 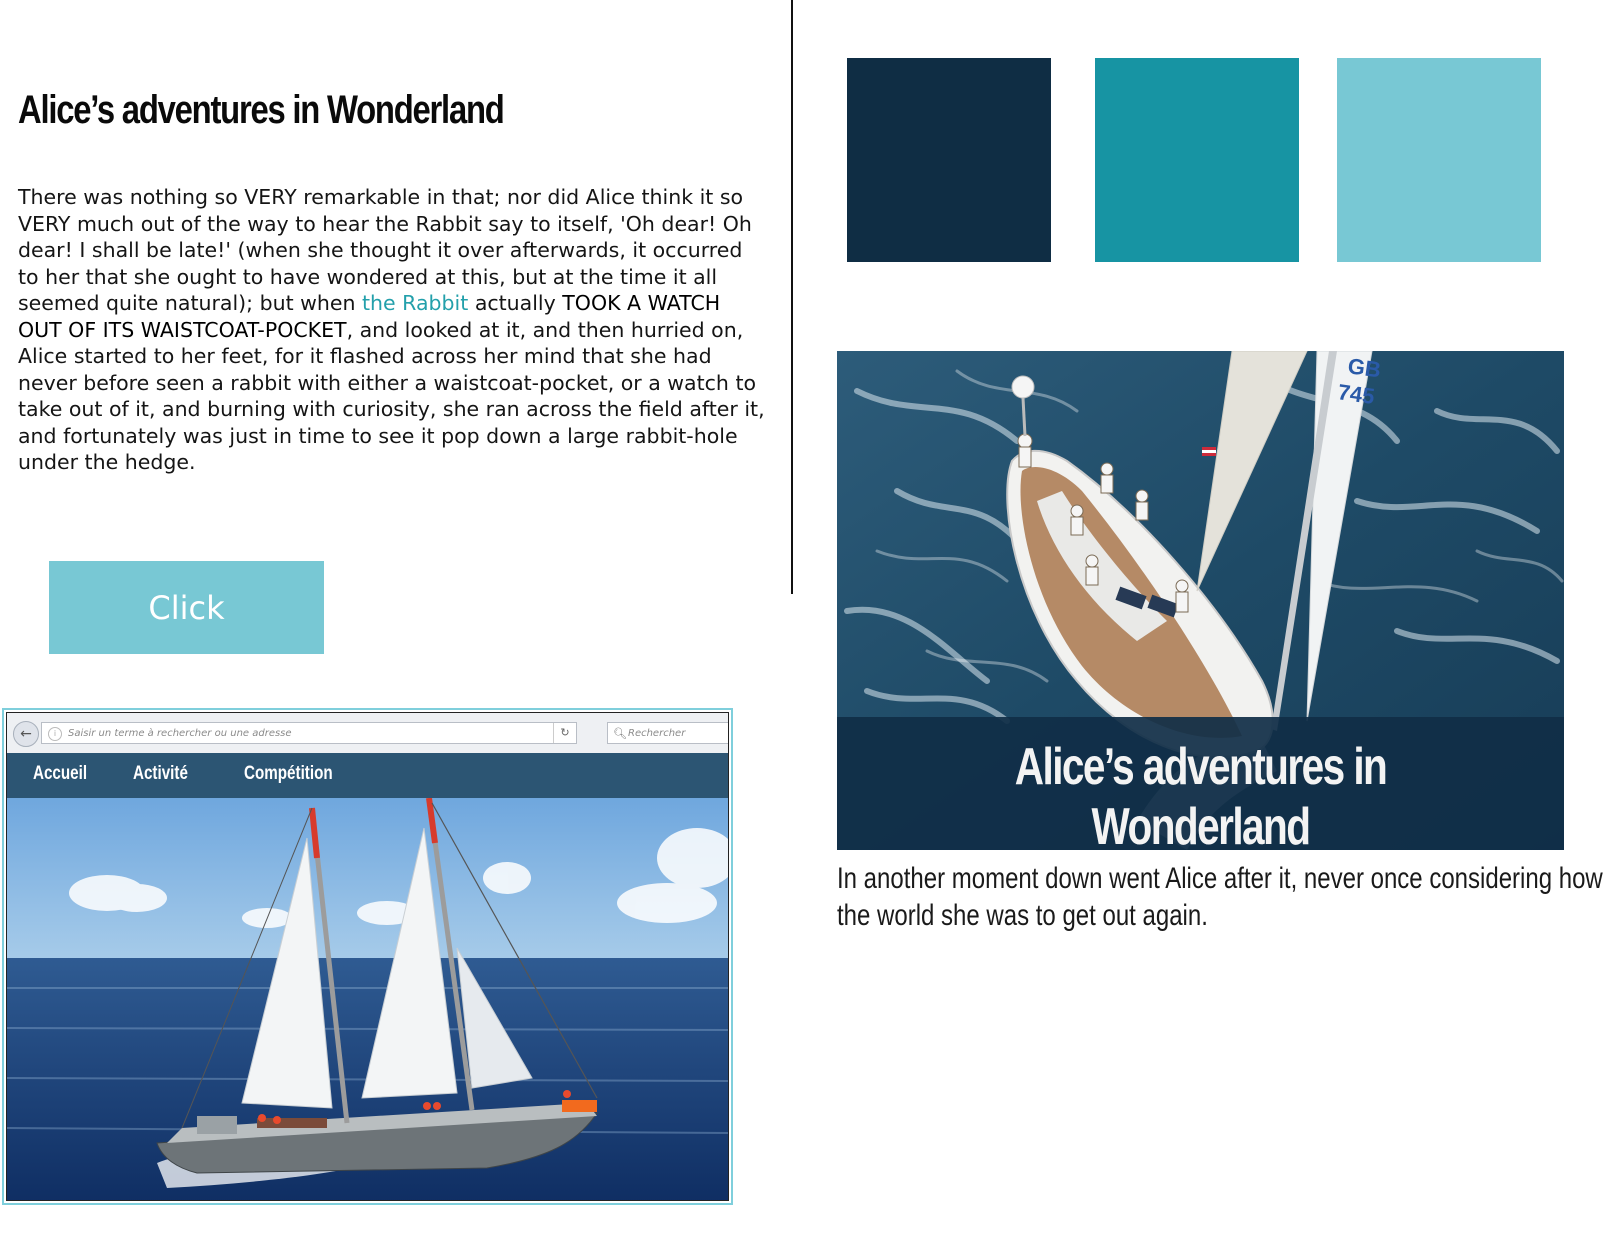 What do you see at coordinates (415, 303) in the screenshot?
I see `rabbit-link: the Rabbit` at bounding box center [415, 303].